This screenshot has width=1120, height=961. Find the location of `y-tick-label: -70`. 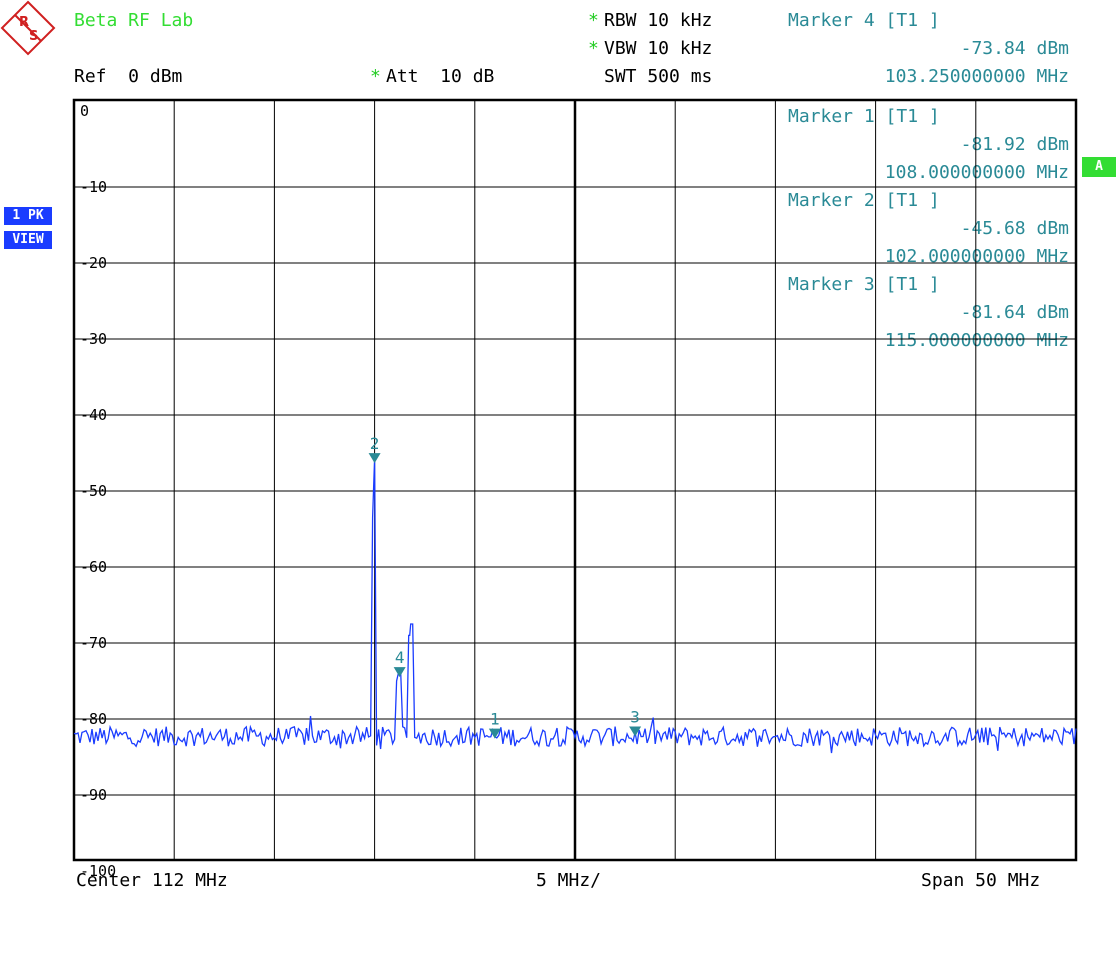

y-tick-label: -70 is located at coordinates (93, 643).